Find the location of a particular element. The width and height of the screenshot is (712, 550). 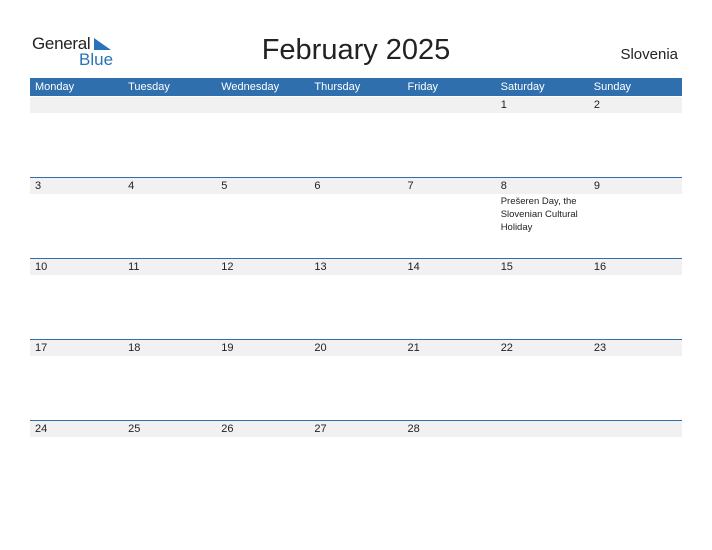

weekday-saturday: Saturday is located at coordinates (522, 87).